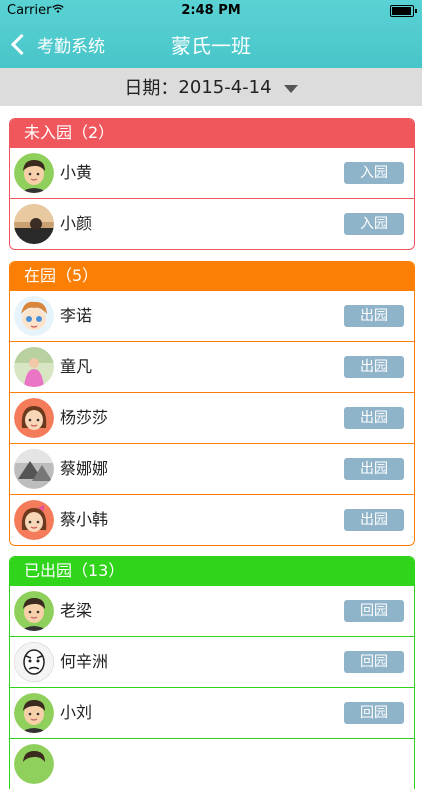 The image size is (422, 789). What do you see at coordinates (76, 172) in the screenshot?
I see `student-name: 小黄` at bounding box center [76, 172].